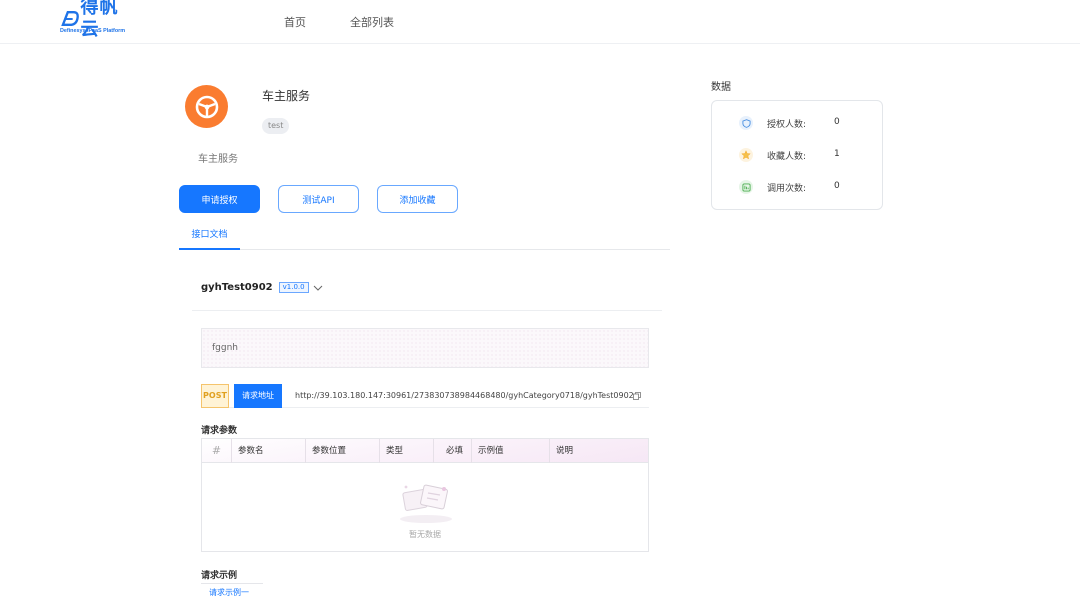 This screenshot has height=597, width=1080. I want to click on params-table: # 参数名 参数位置 类型 必填 示例值 说明 暂无数据, so click(425, 495).